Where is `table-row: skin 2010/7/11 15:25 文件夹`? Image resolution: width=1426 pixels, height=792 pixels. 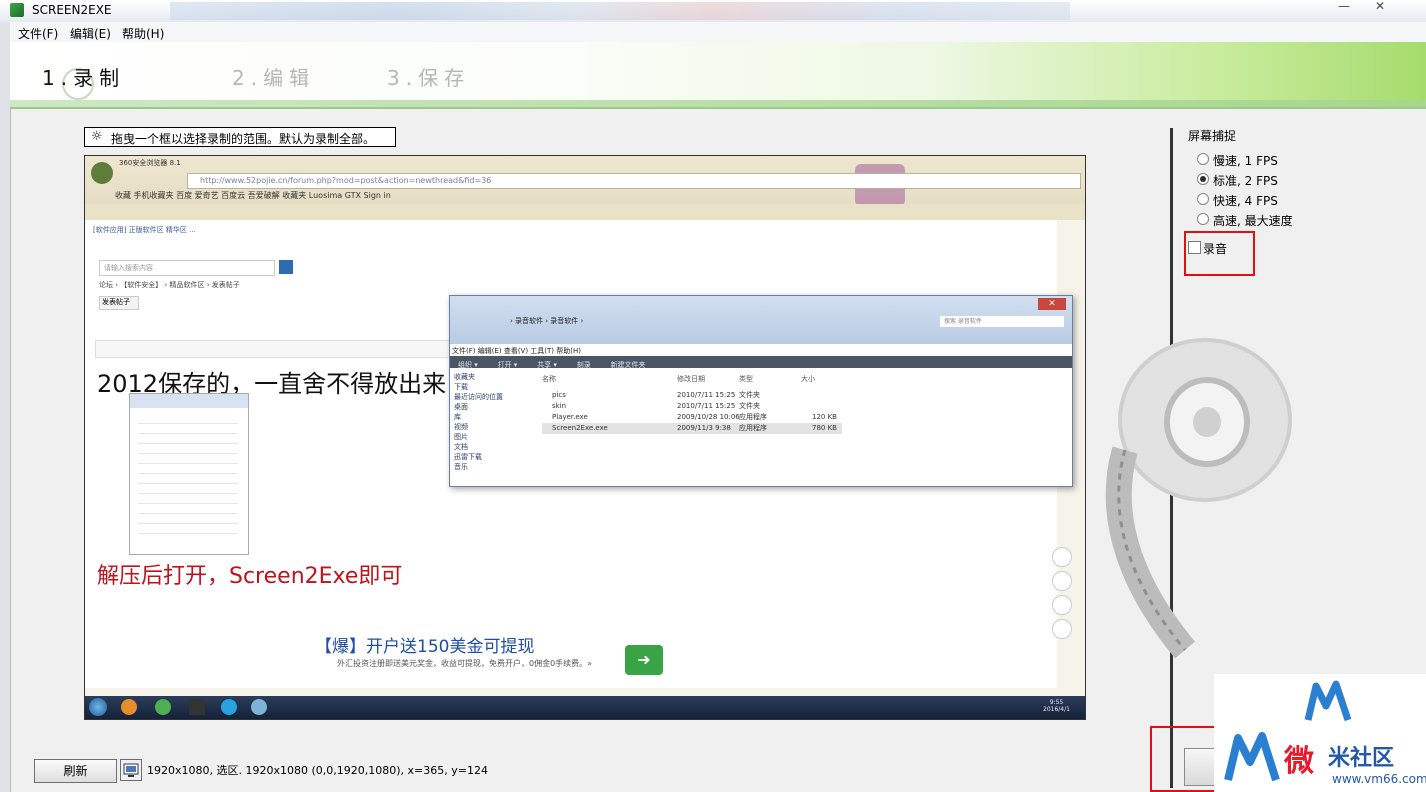 table-row: skin 2010/7/11 15:25 文件夹 is located at coordinates (802, 406).